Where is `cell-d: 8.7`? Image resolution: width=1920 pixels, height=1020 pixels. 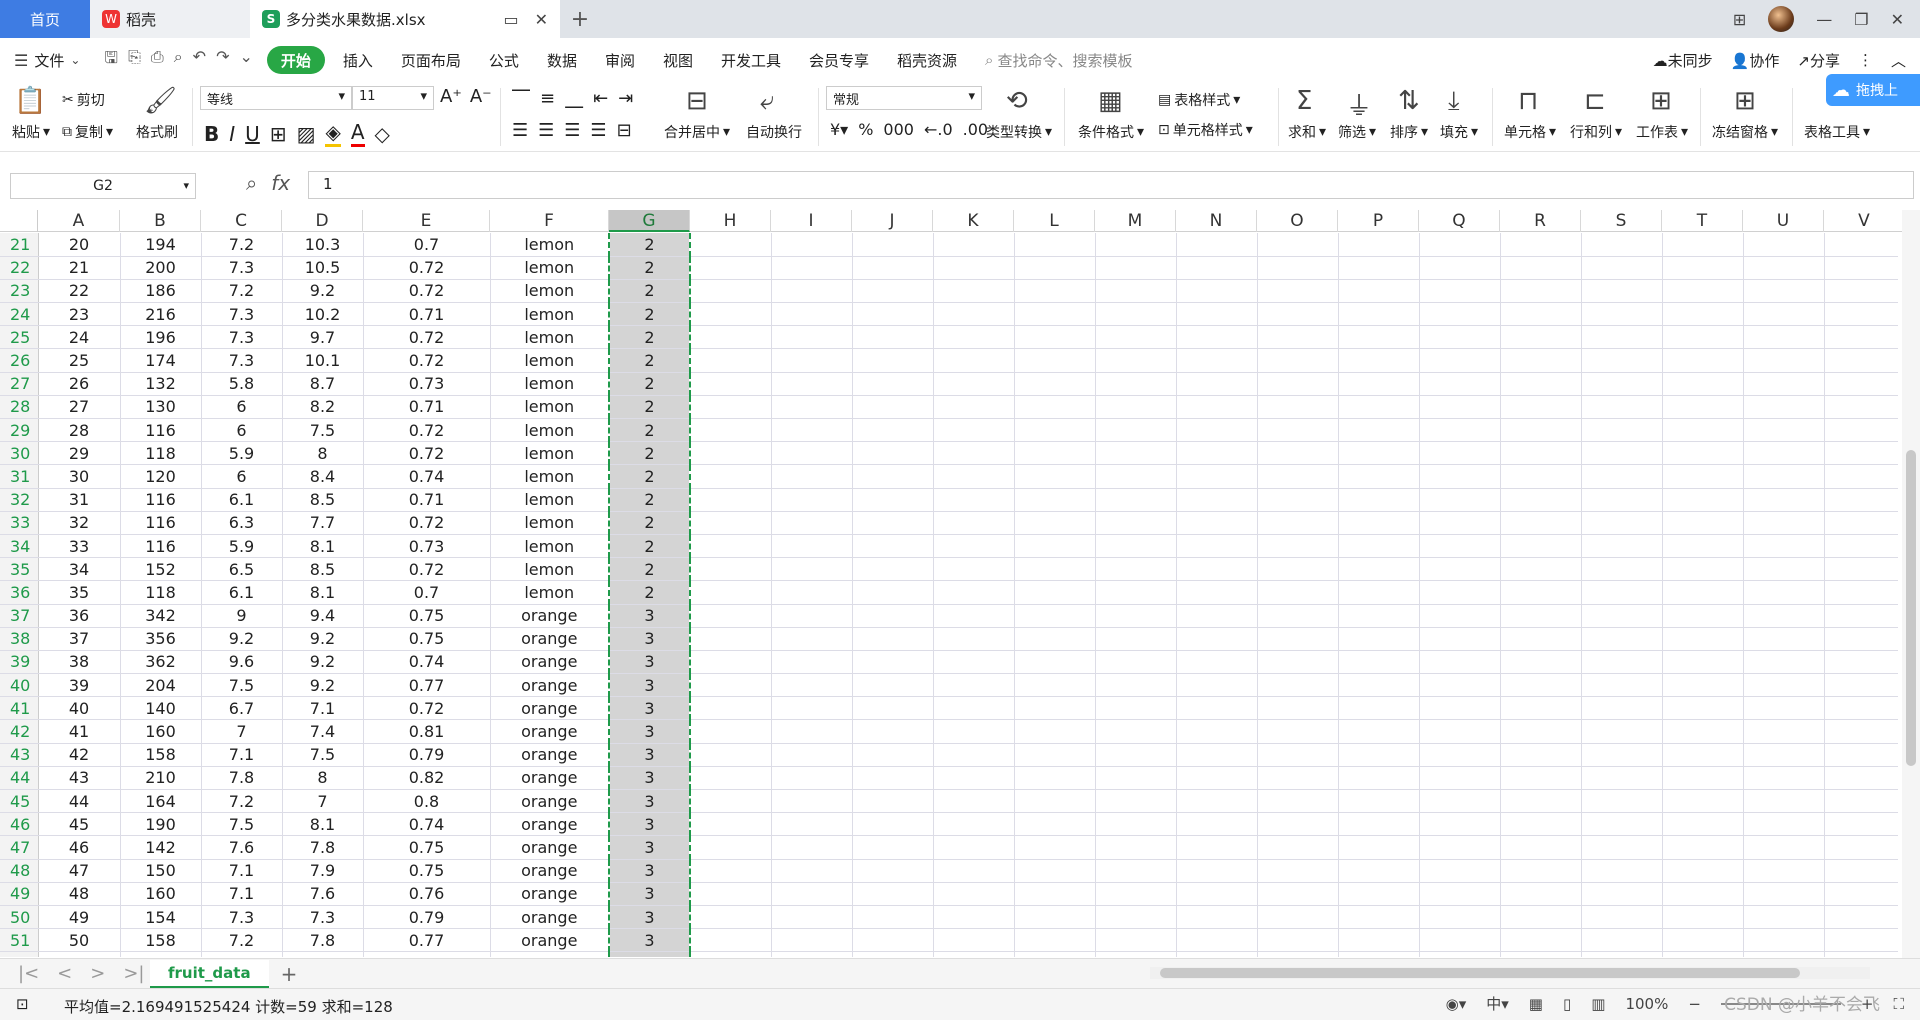 cell-d: 8.7 is located at coordinates (323, 384).